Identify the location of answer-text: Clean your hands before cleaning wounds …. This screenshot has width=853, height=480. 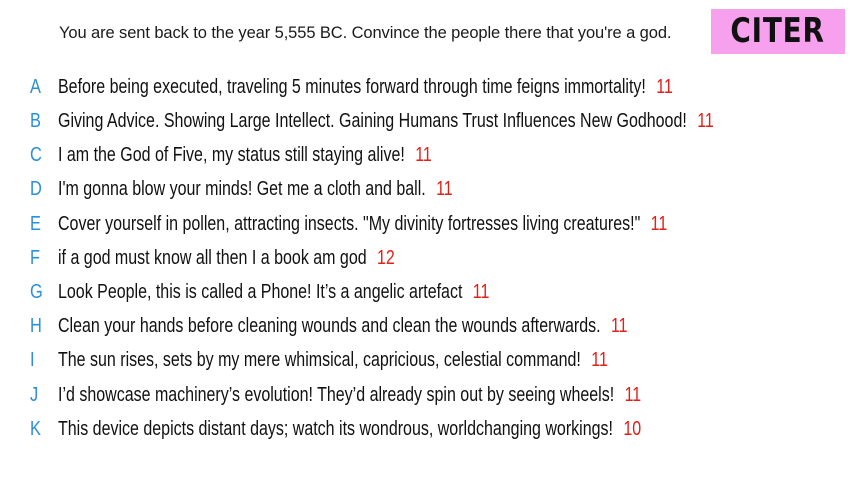
(329, 325).